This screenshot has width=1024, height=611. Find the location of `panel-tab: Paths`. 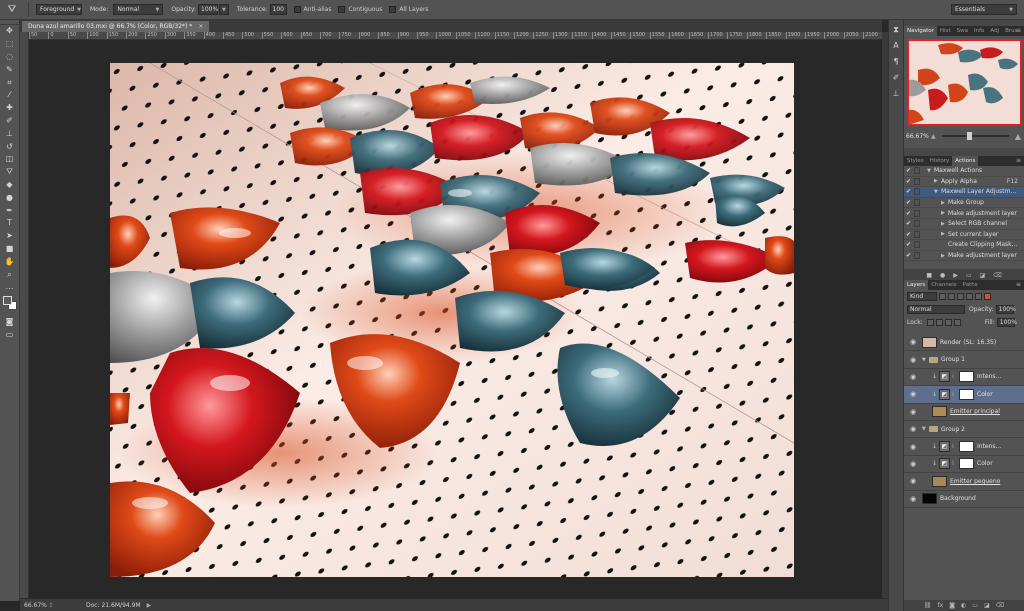

panel-tab: Paths is located at coordinates (970, 285).